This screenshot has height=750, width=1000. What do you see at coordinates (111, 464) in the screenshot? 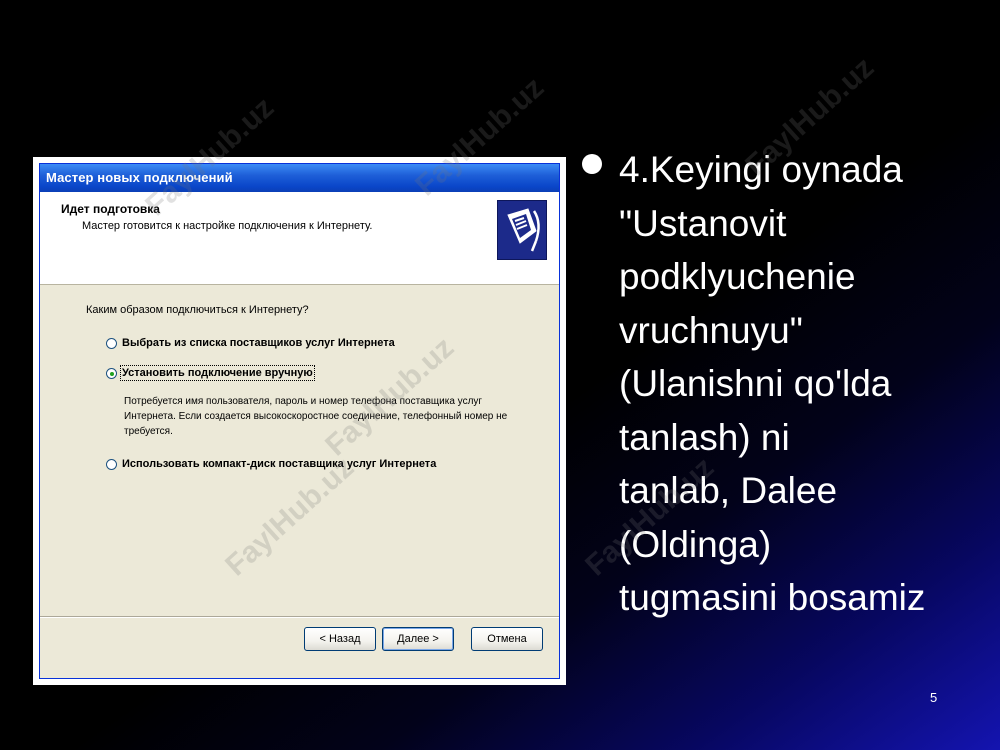
I see `radio-provider-cd` at bounding box center [111, 464].